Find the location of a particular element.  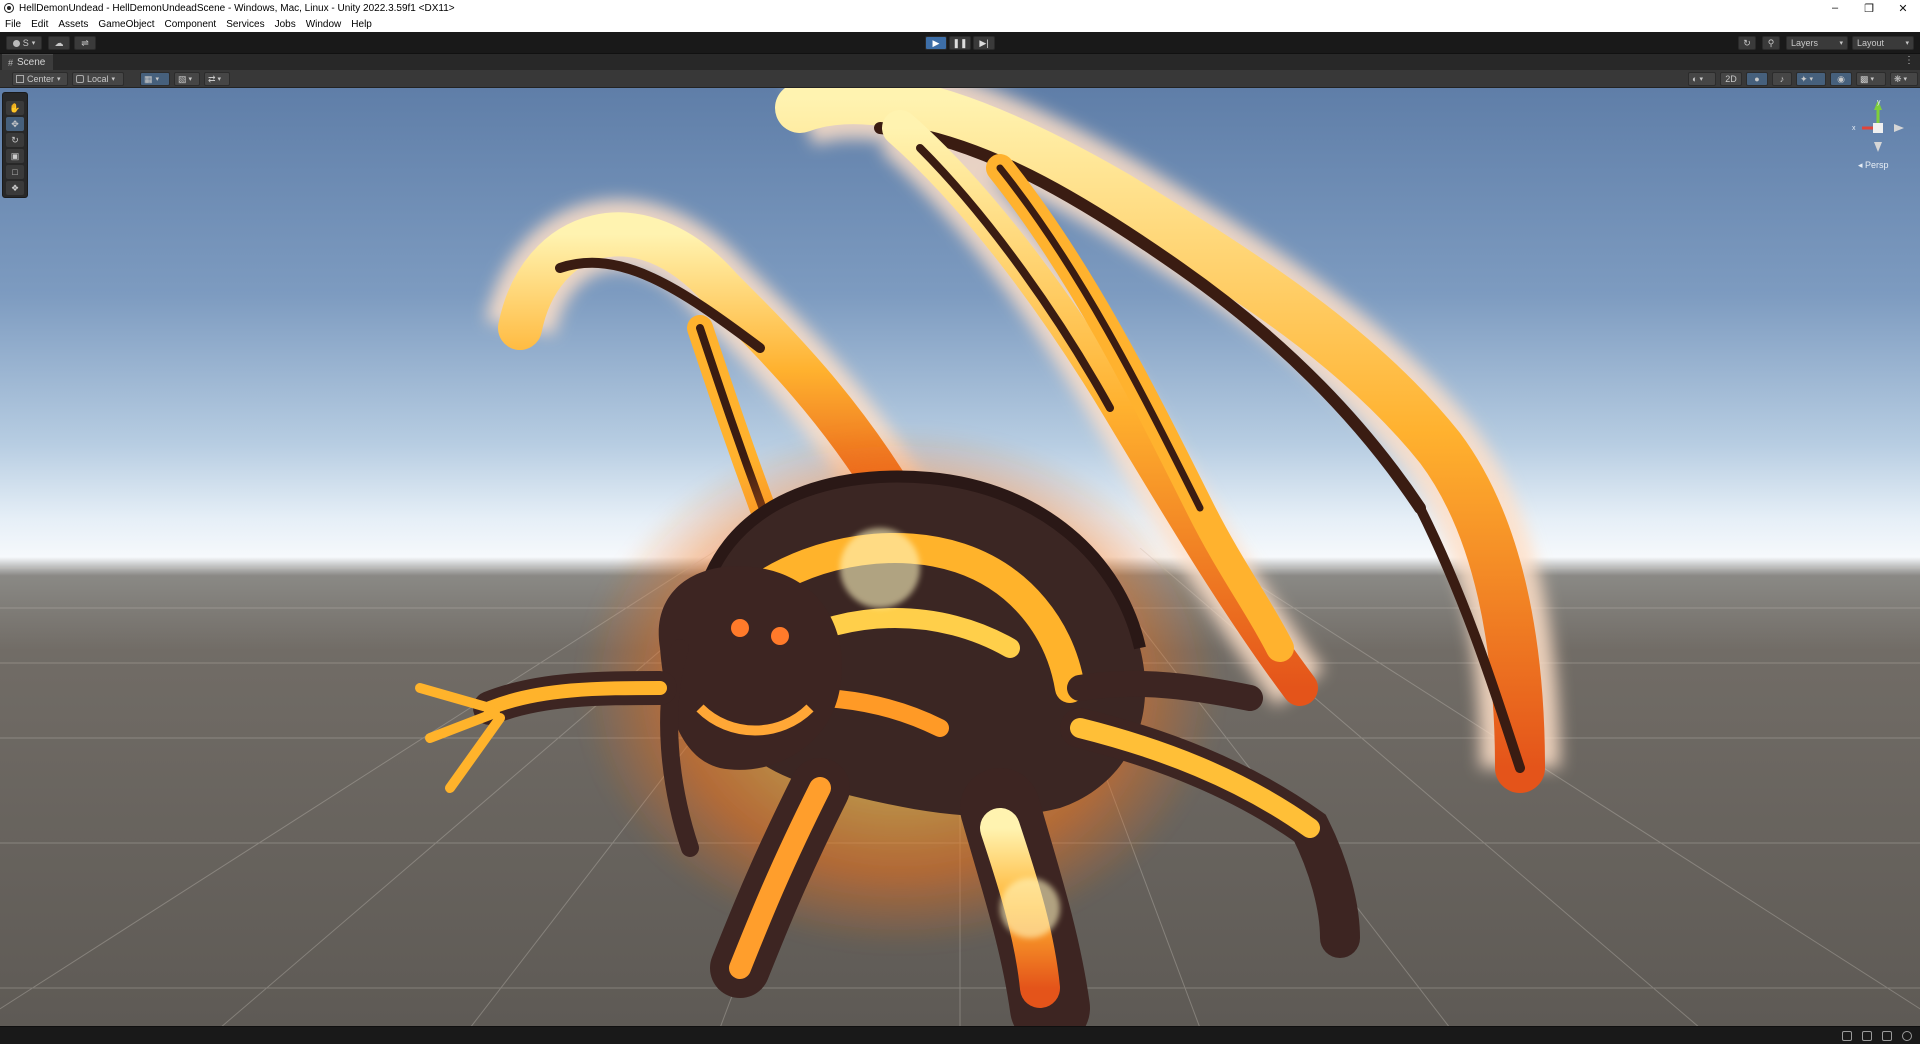

progress-icon is located at coordinates (1907, 1036).